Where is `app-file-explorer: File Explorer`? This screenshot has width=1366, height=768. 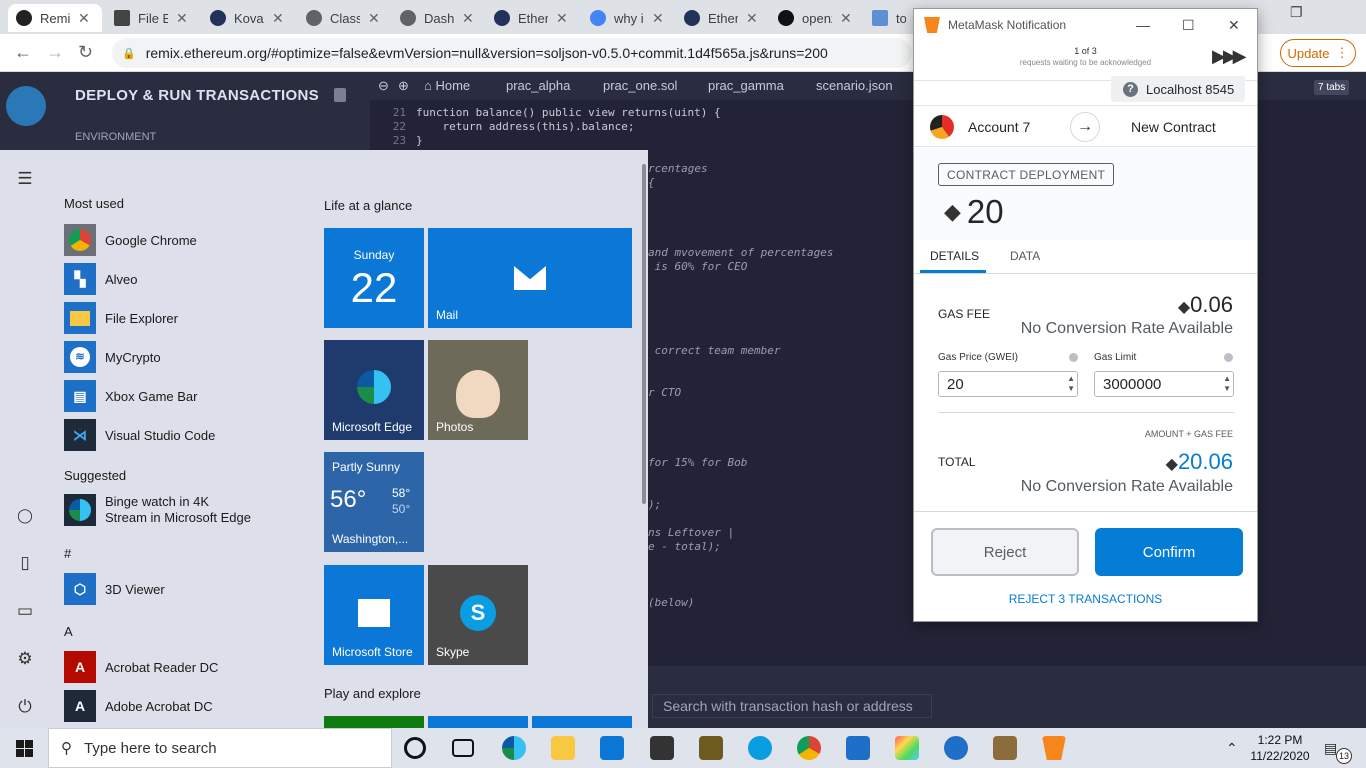 app-file-explorer: File Explorer is located at coordinates (121, 318).